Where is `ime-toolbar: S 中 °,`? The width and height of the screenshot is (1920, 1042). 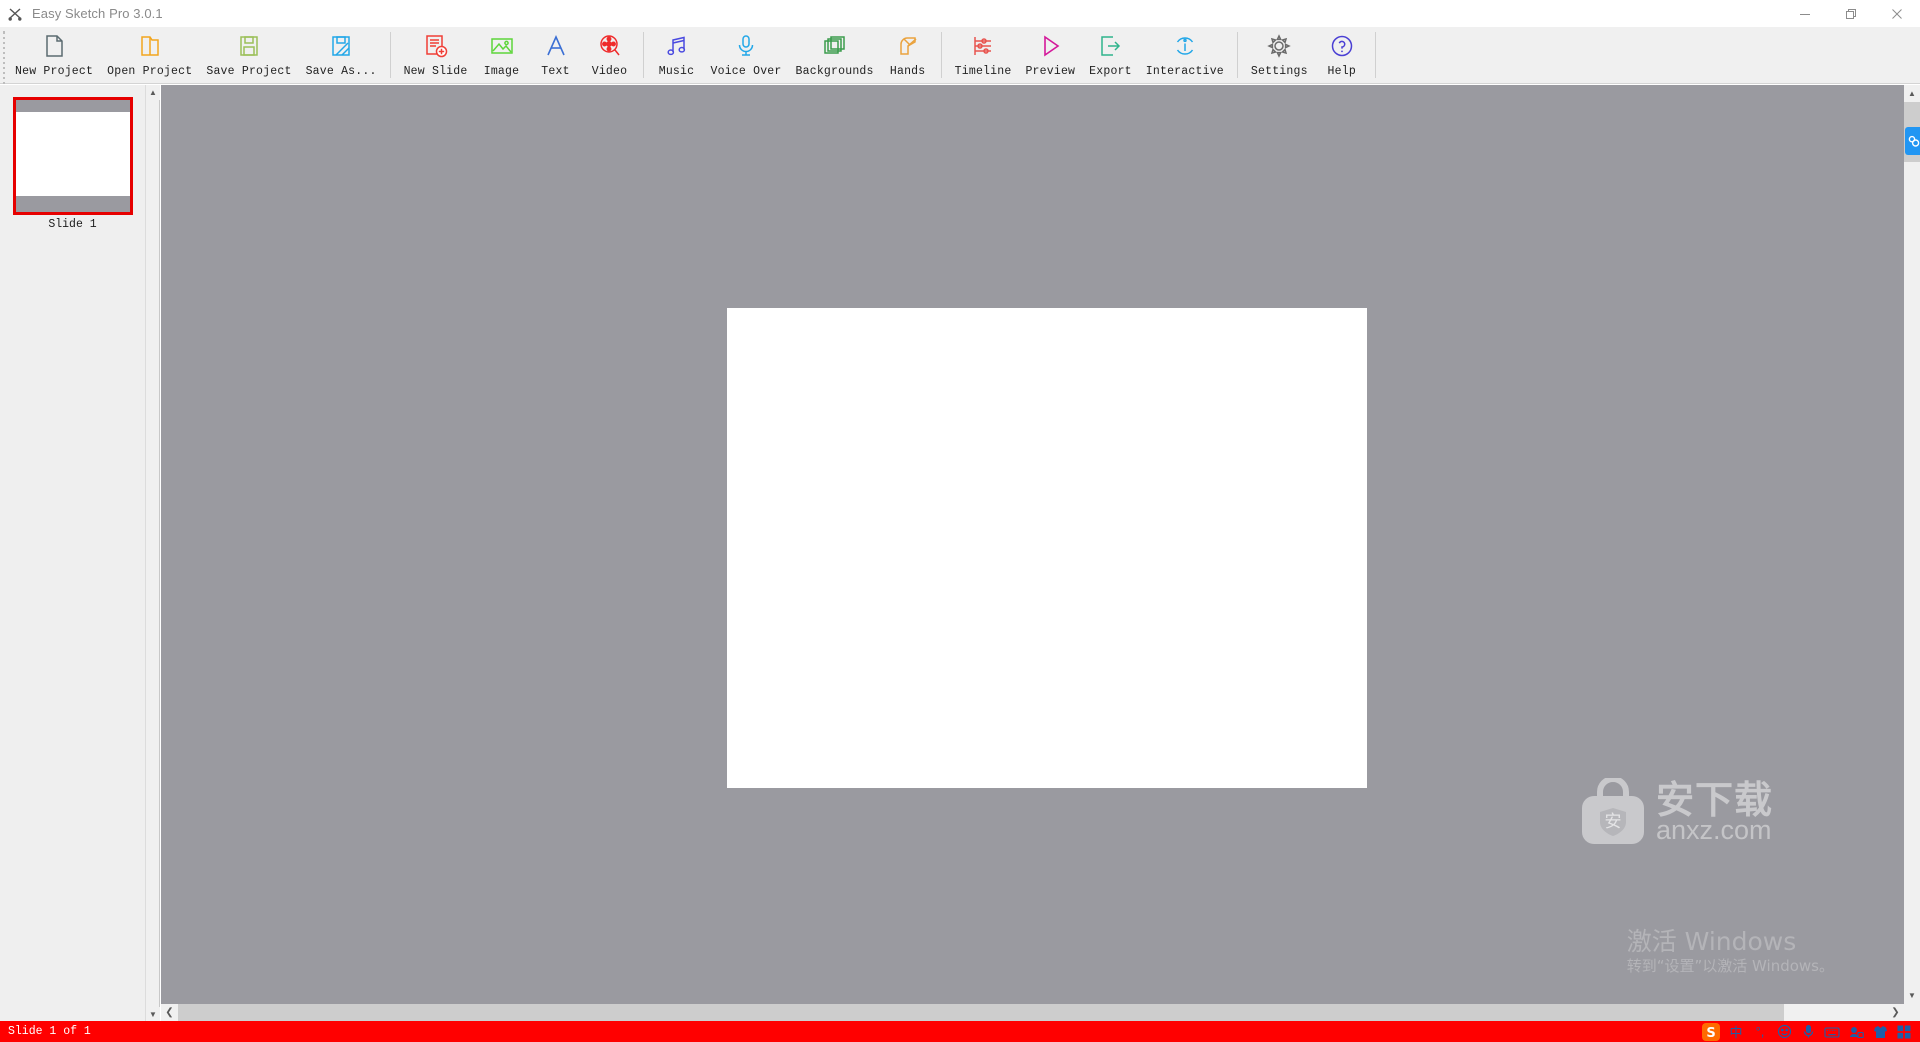 ime-toolbar: S 中 °, is located at coordinates (1809, 1031).